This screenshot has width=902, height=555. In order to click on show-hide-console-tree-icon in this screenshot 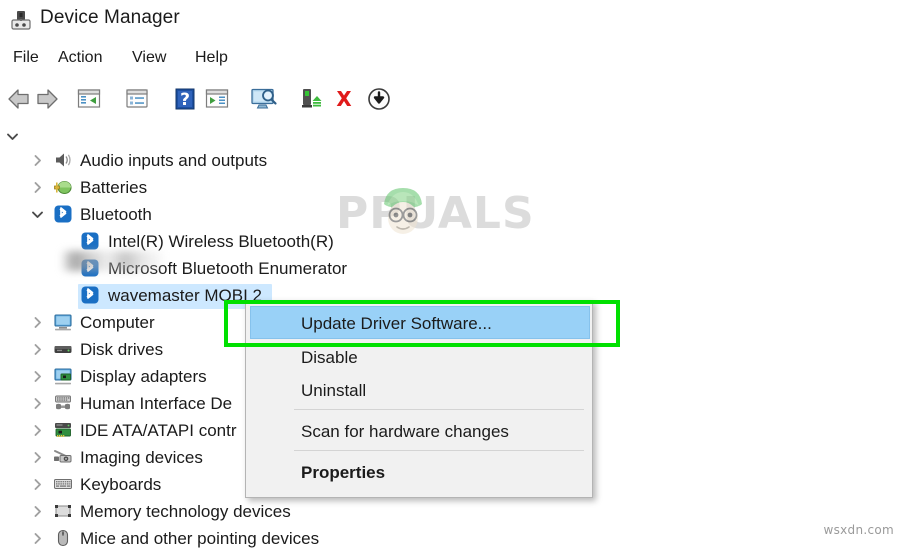, I will do `click(89, 101)`.